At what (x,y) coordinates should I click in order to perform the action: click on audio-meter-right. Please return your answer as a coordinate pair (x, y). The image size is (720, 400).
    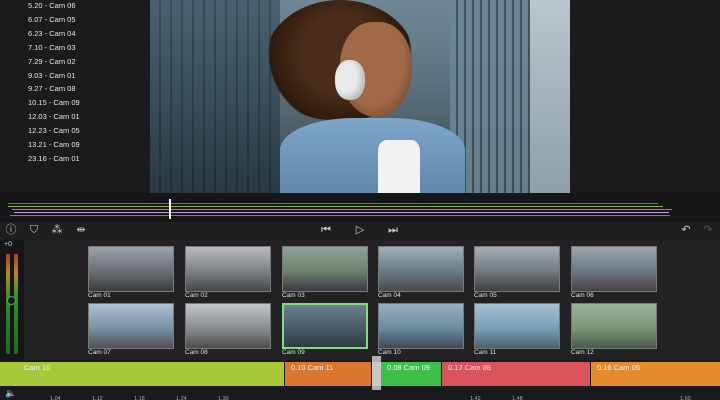
    Looking at the image, I should click on (16, 304).